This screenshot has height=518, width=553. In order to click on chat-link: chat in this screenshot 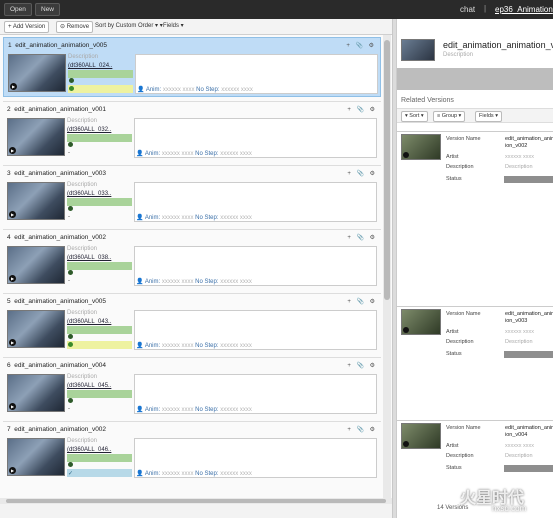, I will do `click(467, 9)`.